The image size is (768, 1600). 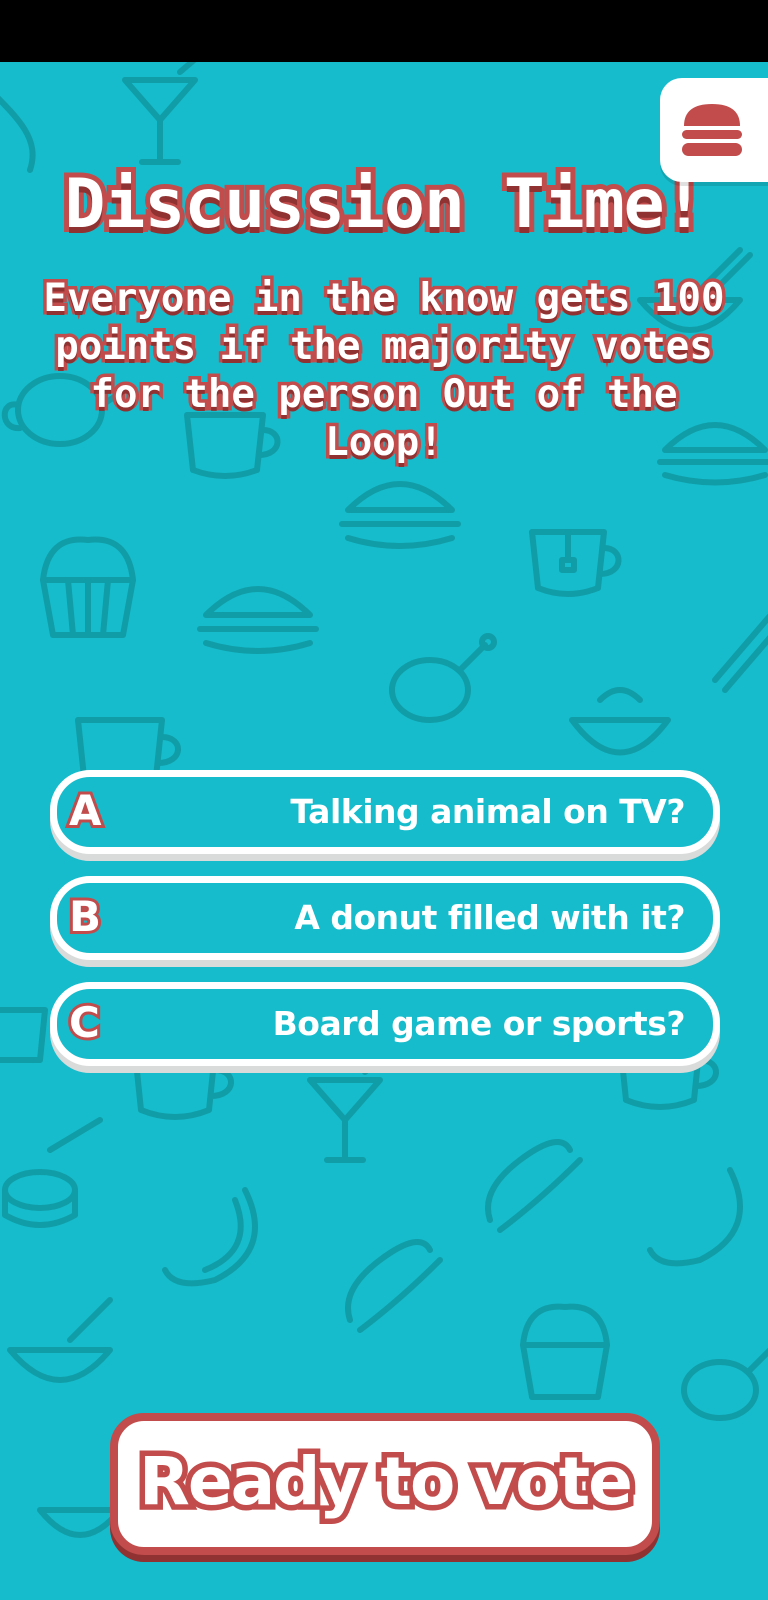 What do you see at coordinates (479, 1023) in the screenshot?
I see `answer-text: Board game or sports?` at bounding box center [479, 1023].